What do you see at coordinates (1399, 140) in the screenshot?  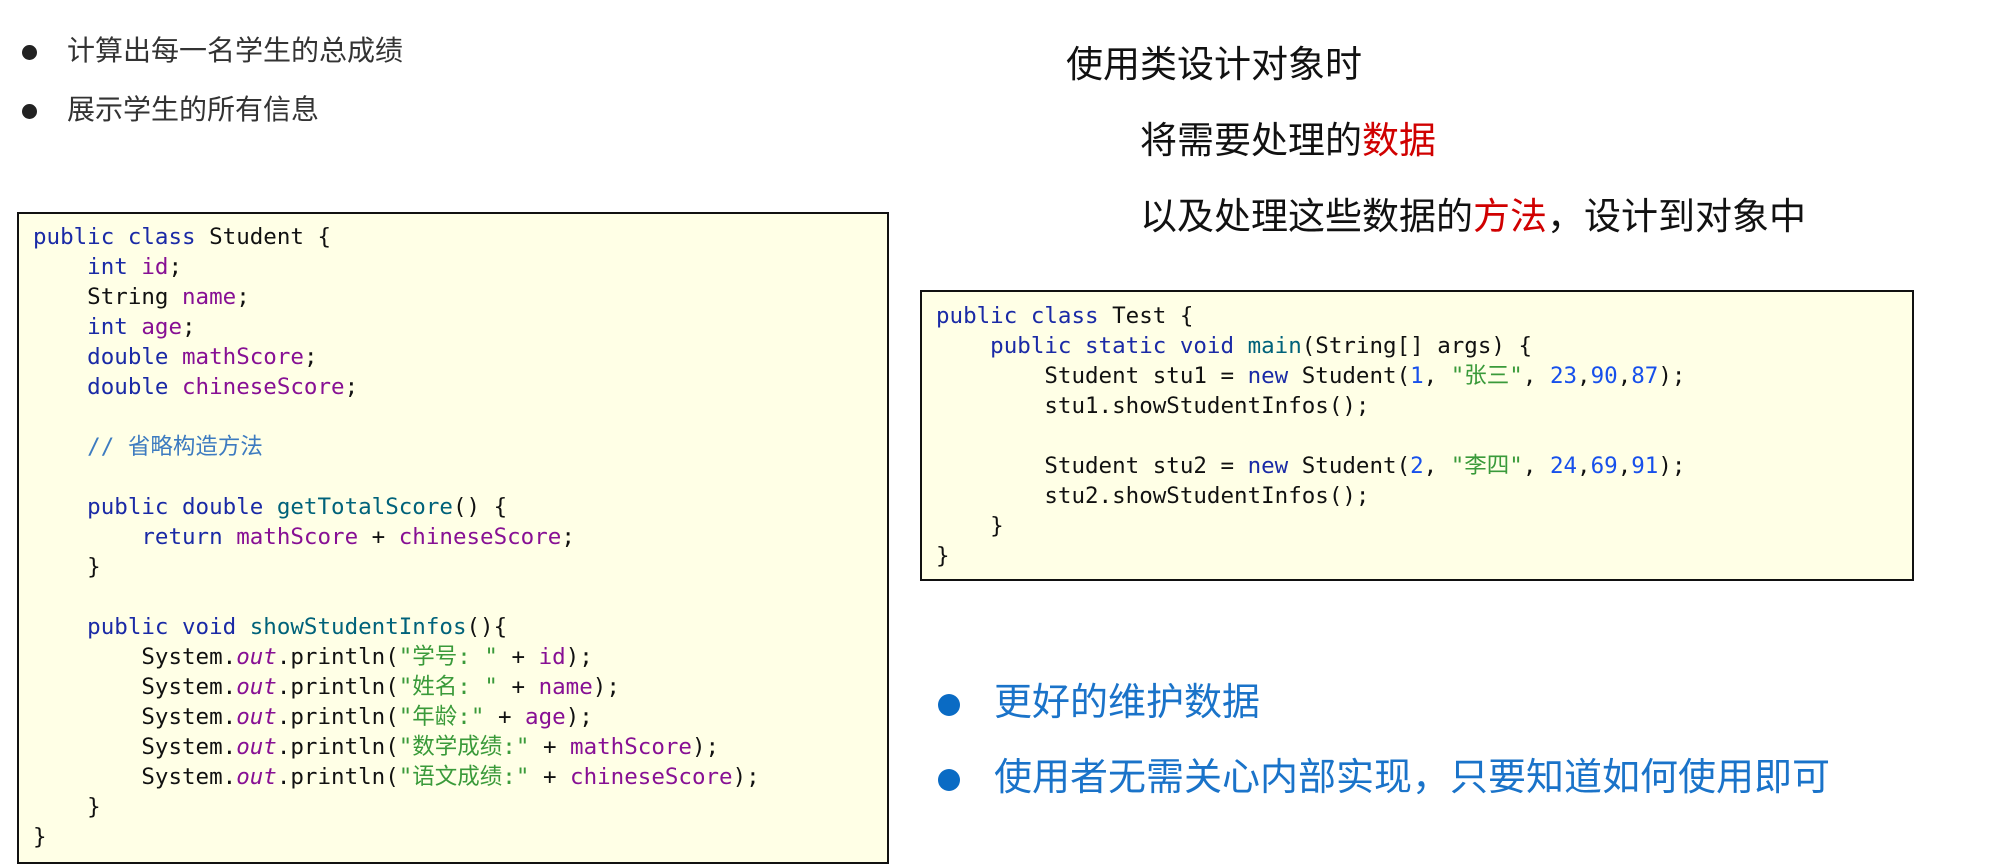 I see `highlight-data: 数据` at bounding box center [1399, 140].